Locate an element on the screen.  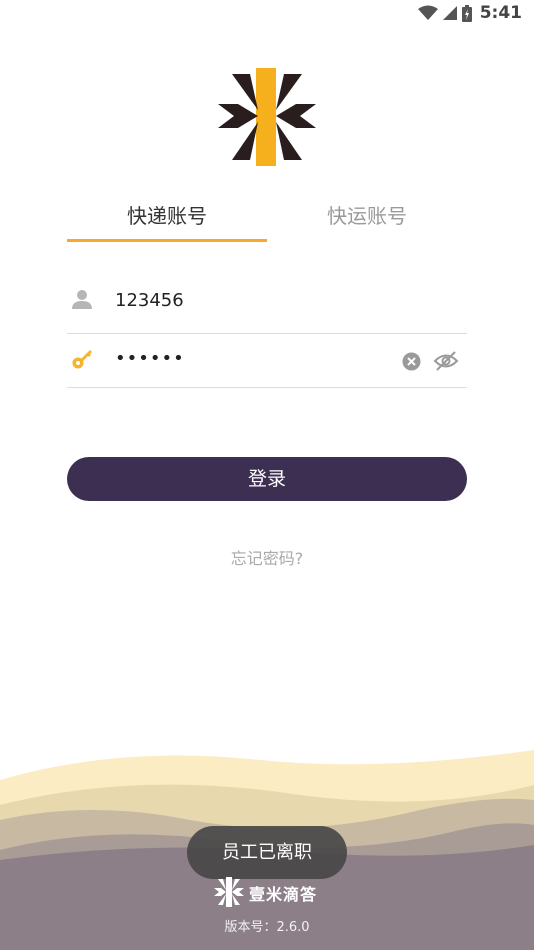
status-time: 5:41 is located at coordinates (500, 13).